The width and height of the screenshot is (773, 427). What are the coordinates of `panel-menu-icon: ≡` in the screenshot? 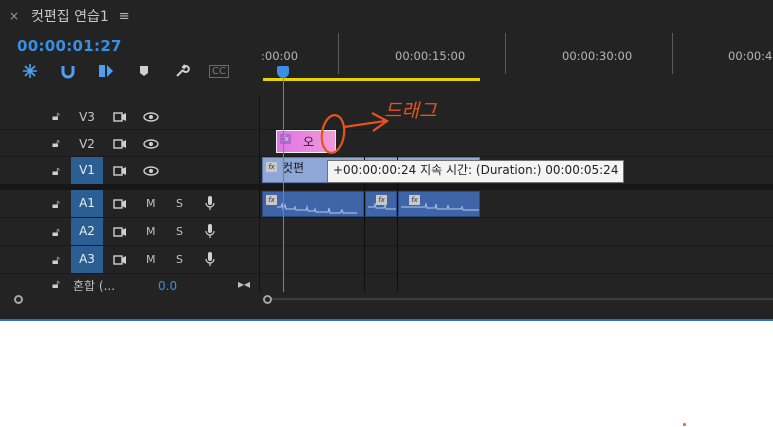 It's located at (124, 16).